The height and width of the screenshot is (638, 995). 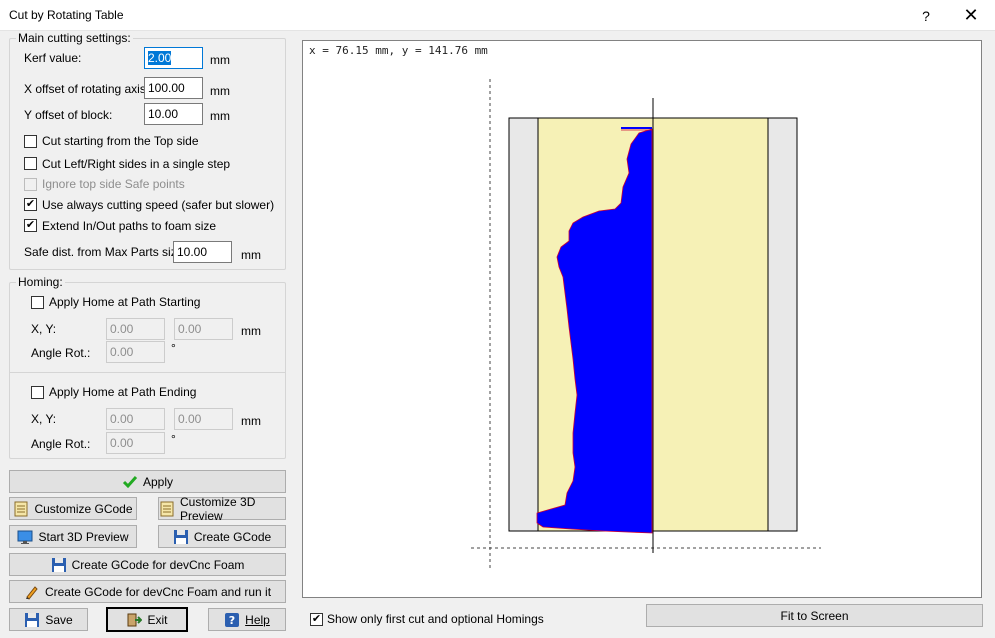 What do you see at coordinates (203, 329) in the screenshot?
I see `home-start-y-input: 0.00` at bounding box center [203, 329].